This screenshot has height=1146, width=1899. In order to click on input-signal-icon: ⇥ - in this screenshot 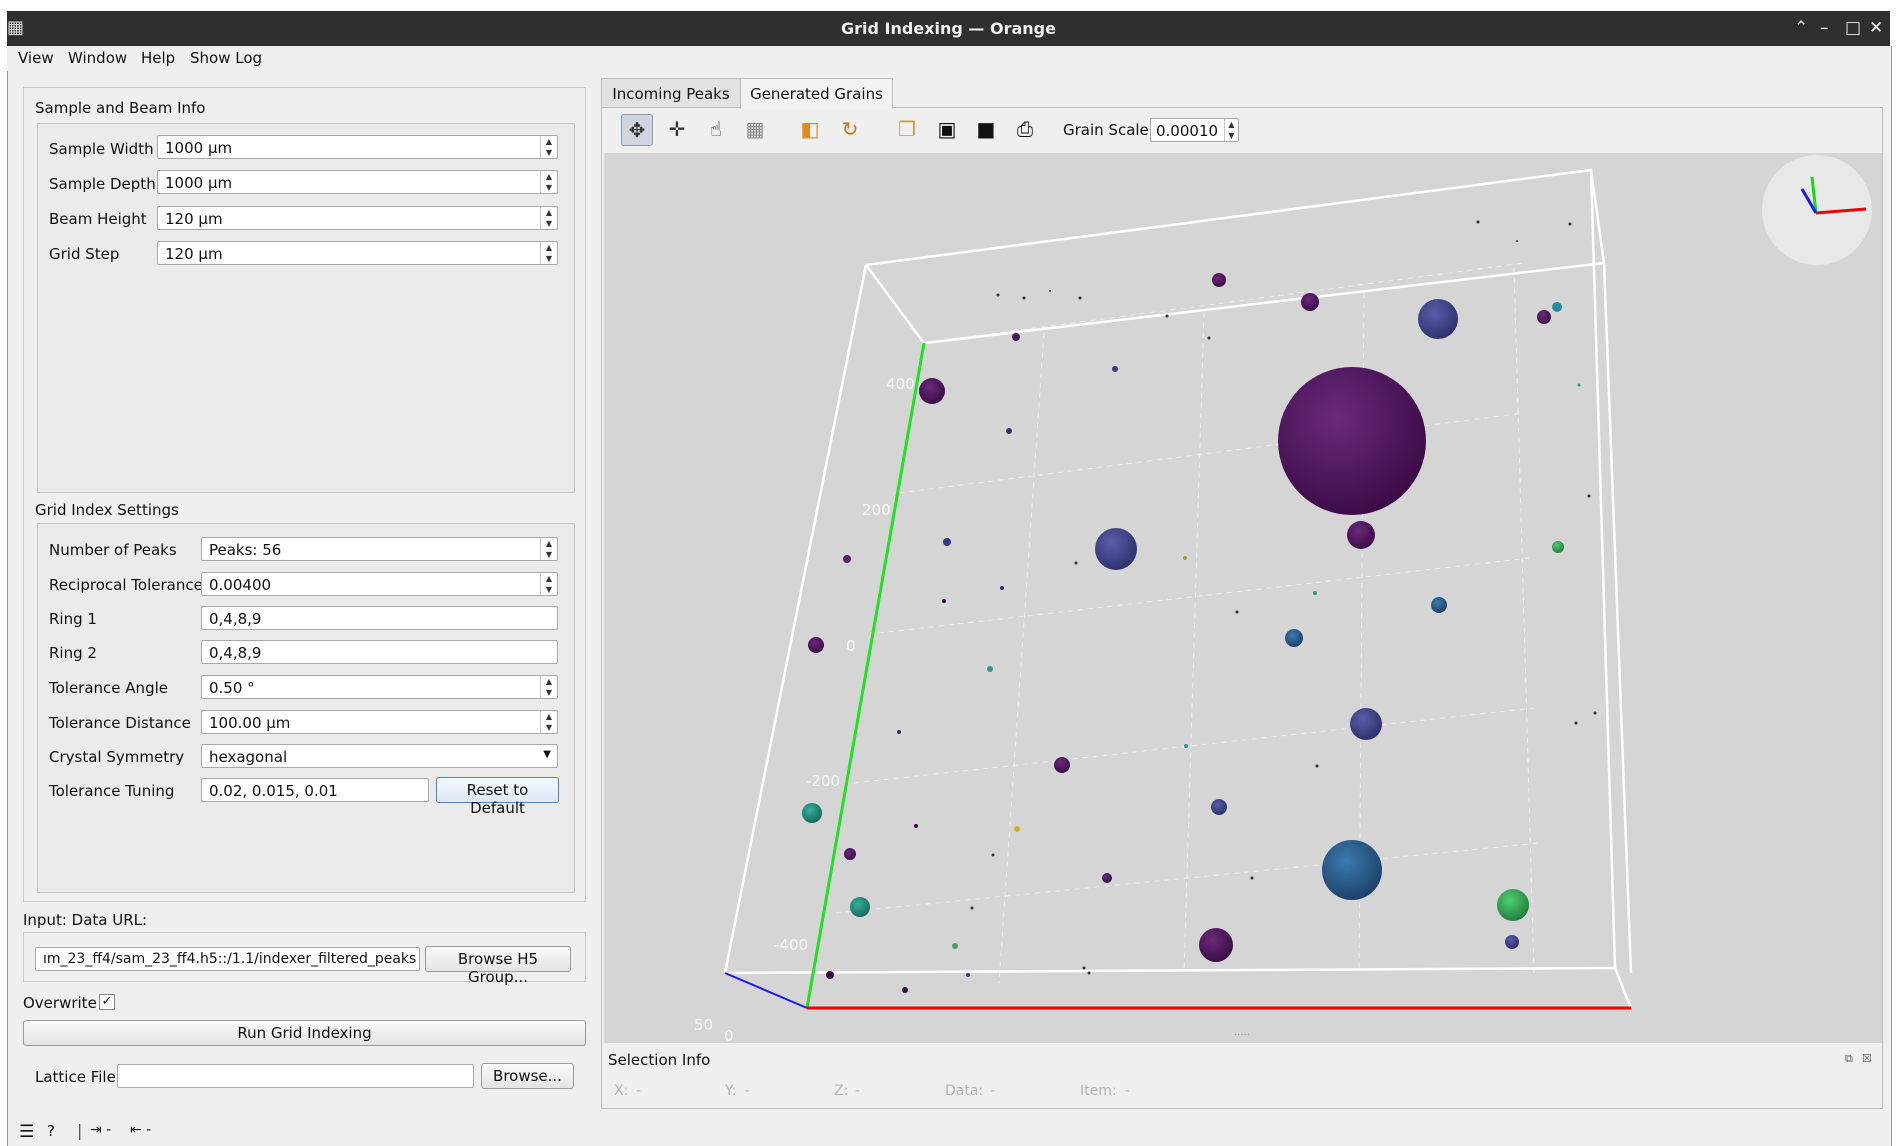, I will do `click(100, 1130)`.